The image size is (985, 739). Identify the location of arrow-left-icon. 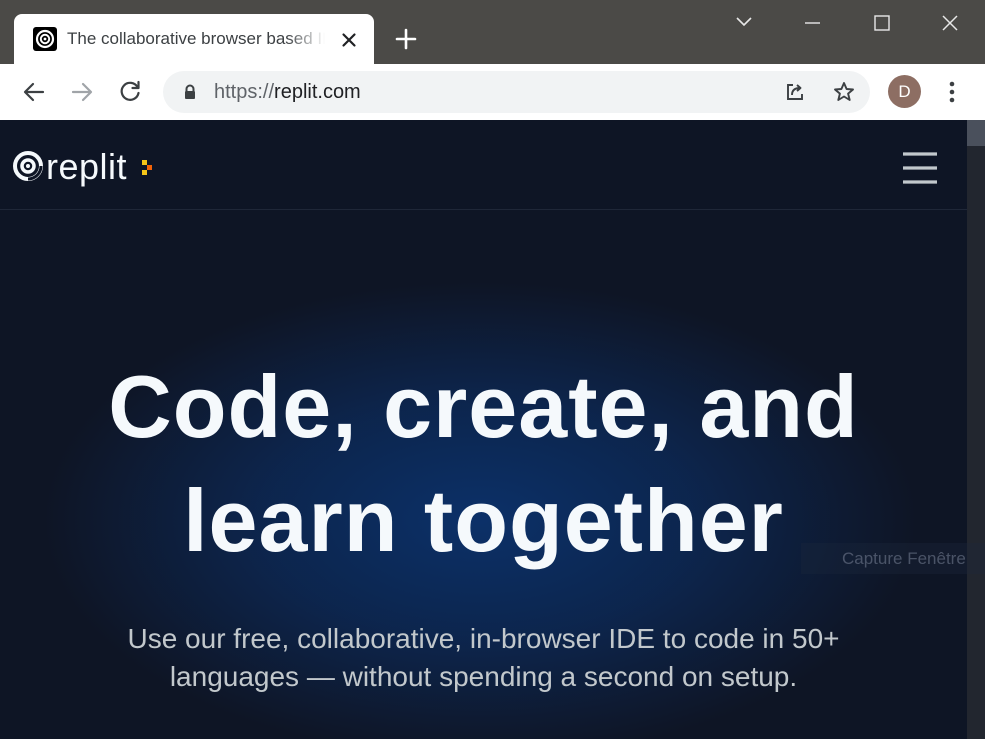
(34, 92).